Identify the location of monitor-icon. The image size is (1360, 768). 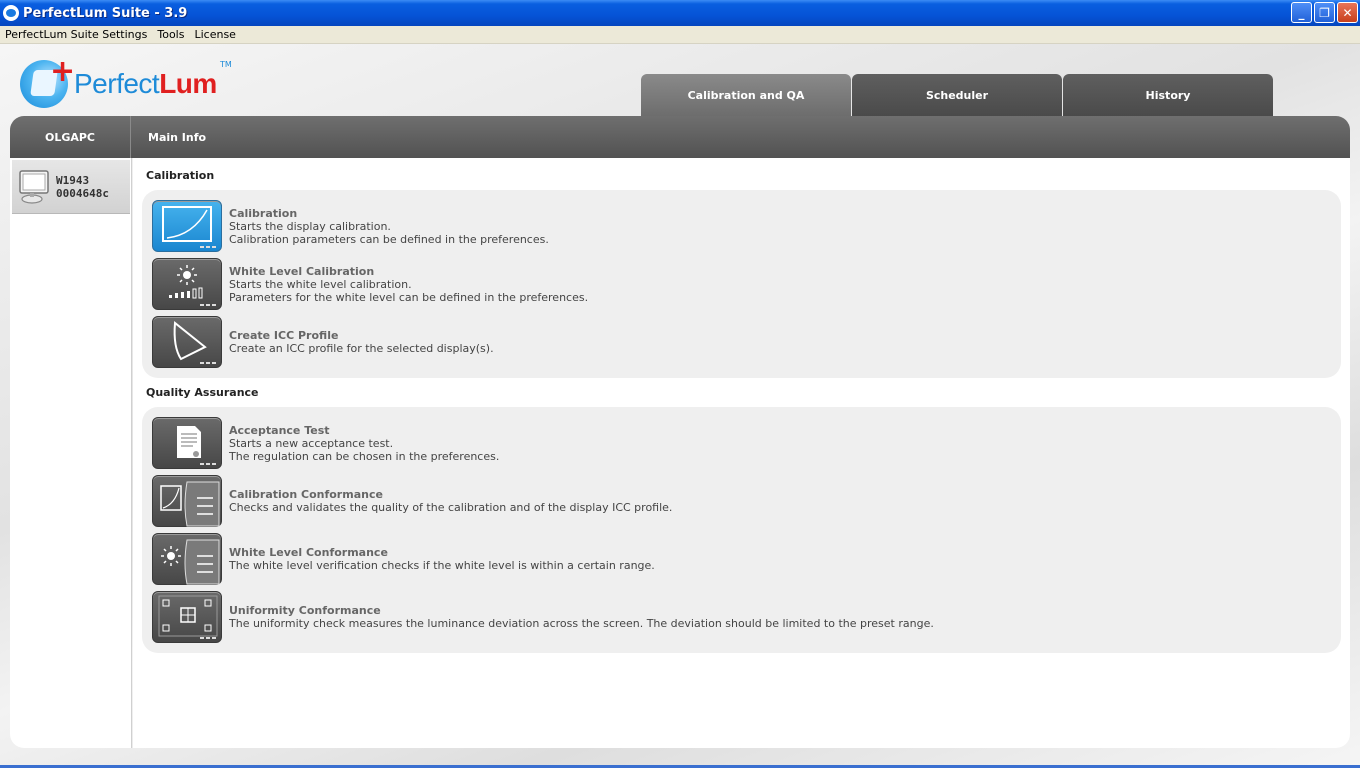
(35, 187).